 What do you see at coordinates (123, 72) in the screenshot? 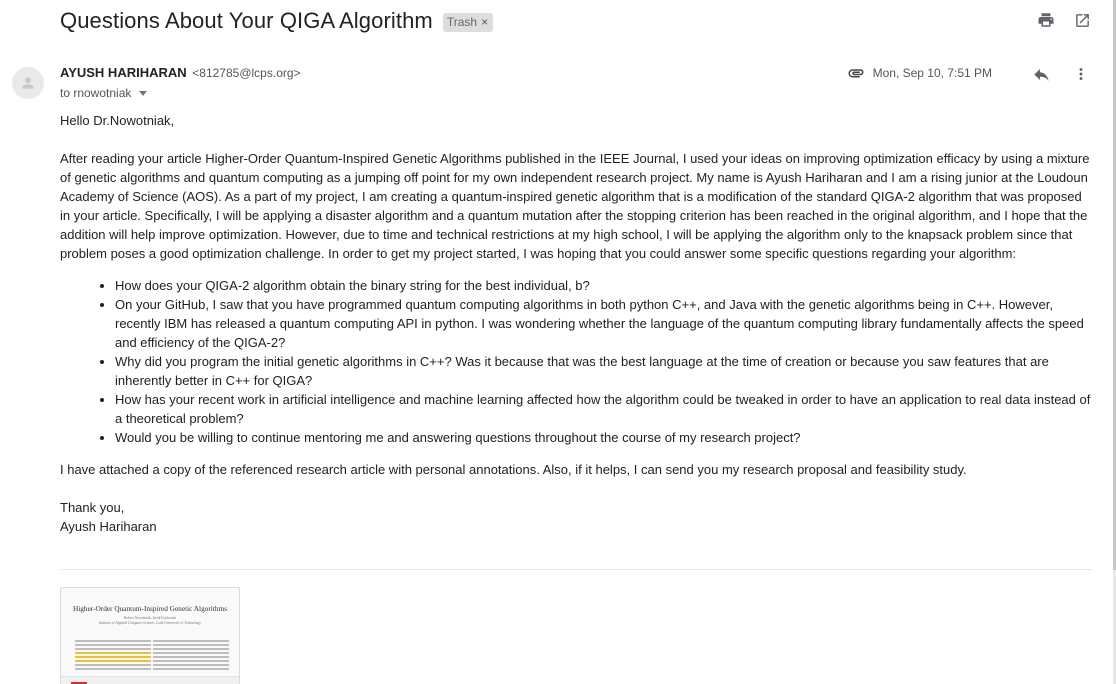
I see `sender-name: AYUSH HARIHARAN` at bounding box center [123, 72].